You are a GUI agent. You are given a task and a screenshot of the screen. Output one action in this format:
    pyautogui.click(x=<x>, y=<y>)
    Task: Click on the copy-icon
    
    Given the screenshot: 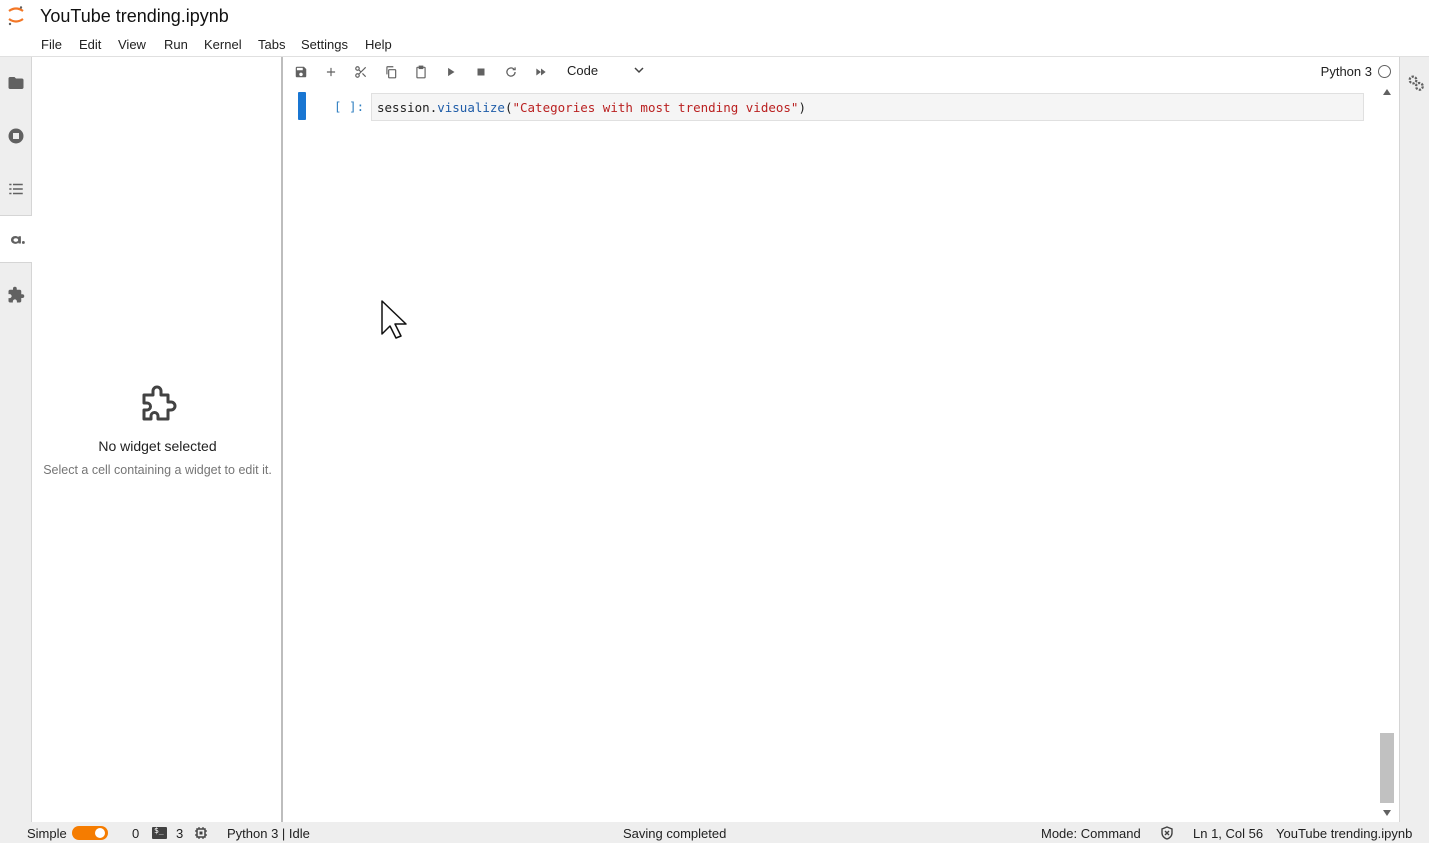 What is the action you would take?
    pyautogui.click(x=391, y=72)
    